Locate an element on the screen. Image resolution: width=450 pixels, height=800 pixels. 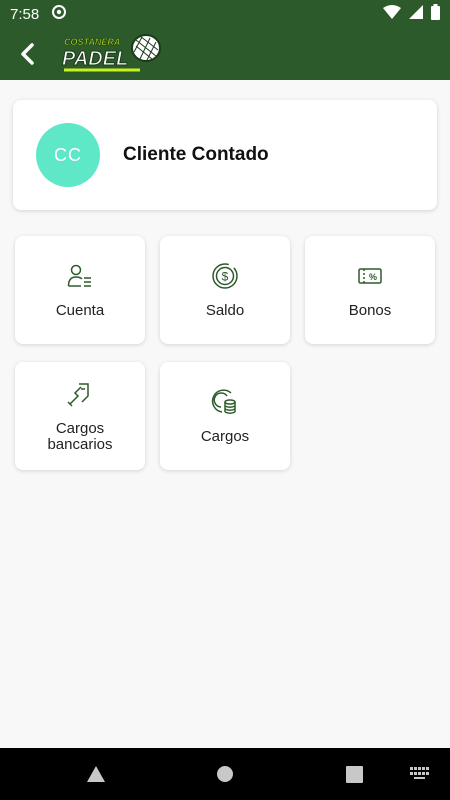
status-bar: 7:58 is located at coordinates (225, 14).